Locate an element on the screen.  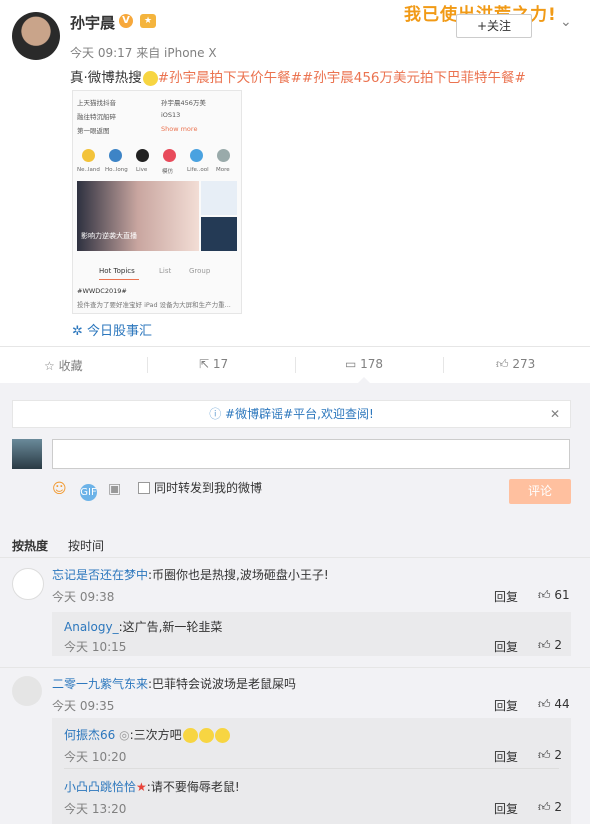
comment-time: 今天 09:38 is located at coordinates (83, 597).